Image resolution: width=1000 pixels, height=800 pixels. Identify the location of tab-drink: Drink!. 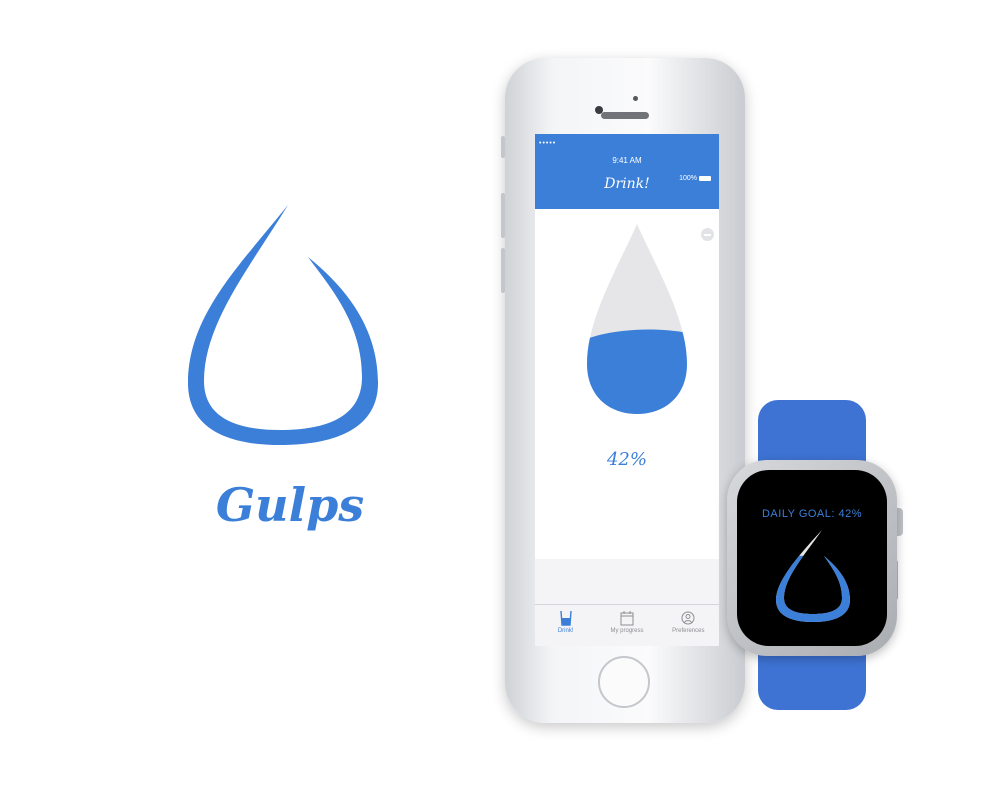
(565, 625).